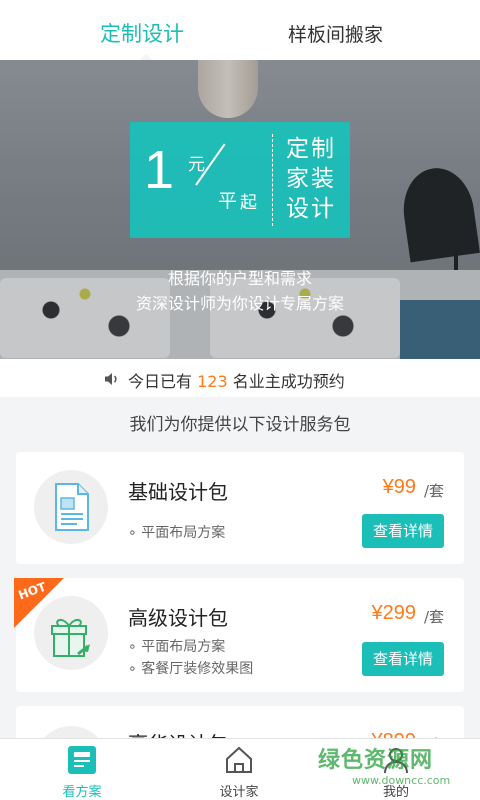 This screenshot has height=800, width=480. What do you see at coordinates (239, 303) in the screenshot?
I see `banner-text-line2: 资深设计师为你设计专属方案` at bounding box center [239, 303].